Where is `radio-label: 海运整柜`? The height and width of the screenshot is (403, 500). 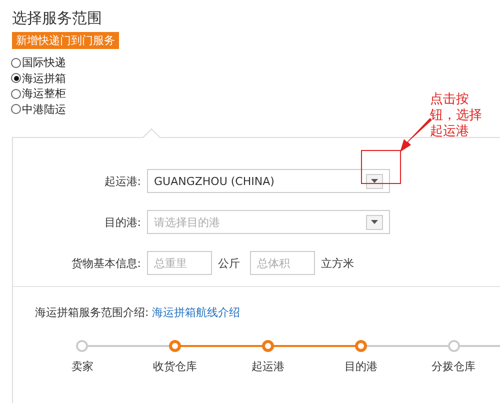
radio-label: 海运整柜 is located at coordinates (44, 94).